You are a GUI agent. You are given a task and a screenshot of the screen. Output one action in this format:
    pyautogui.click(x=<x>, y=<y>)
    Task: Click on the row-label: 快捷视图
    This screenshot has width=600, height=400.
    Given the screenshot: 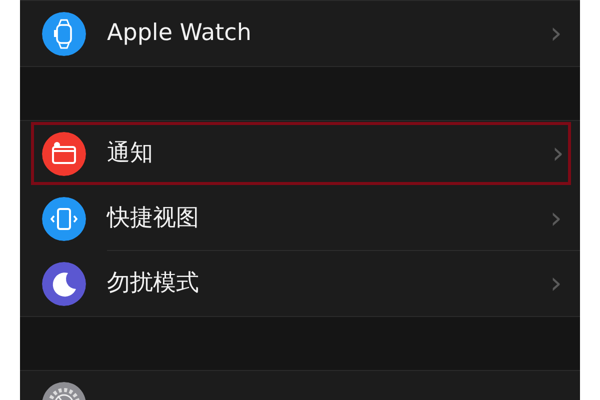 What is the action you would take?
    pyautogui.click(x=153, y=219)
    